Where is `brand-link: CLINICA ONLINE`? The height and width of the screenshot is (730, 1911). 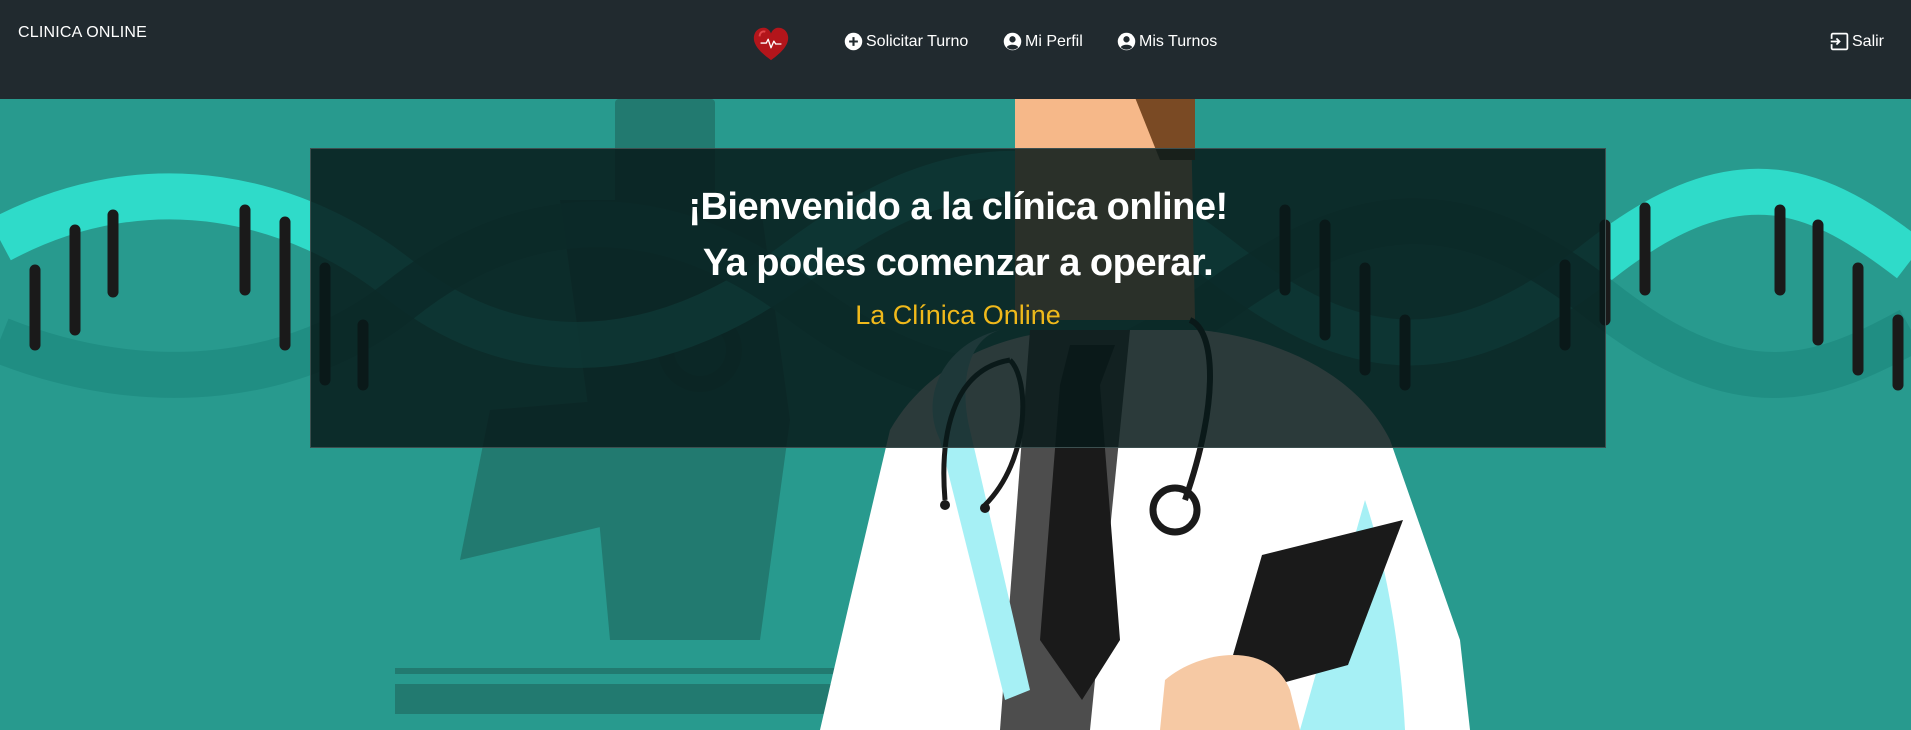 brand-link: CLINICA ONLINE is located at coordinates (82, 33).